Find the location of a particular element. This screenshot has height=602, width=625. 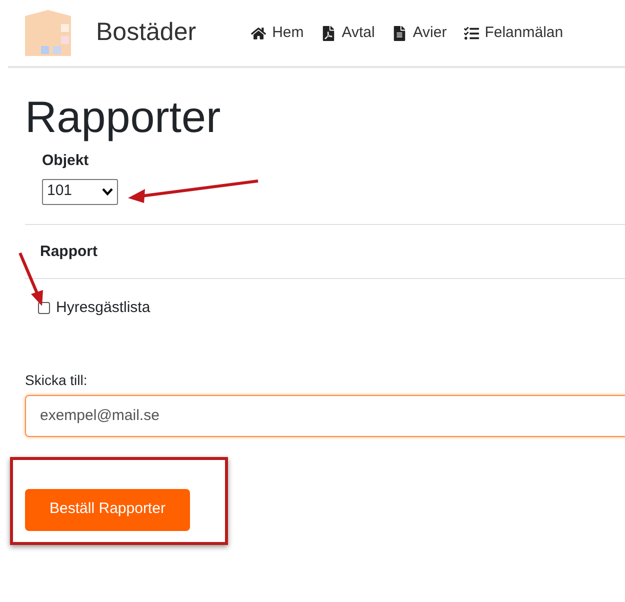

field-label: Skicka till: is located at coordinates (56, 380).